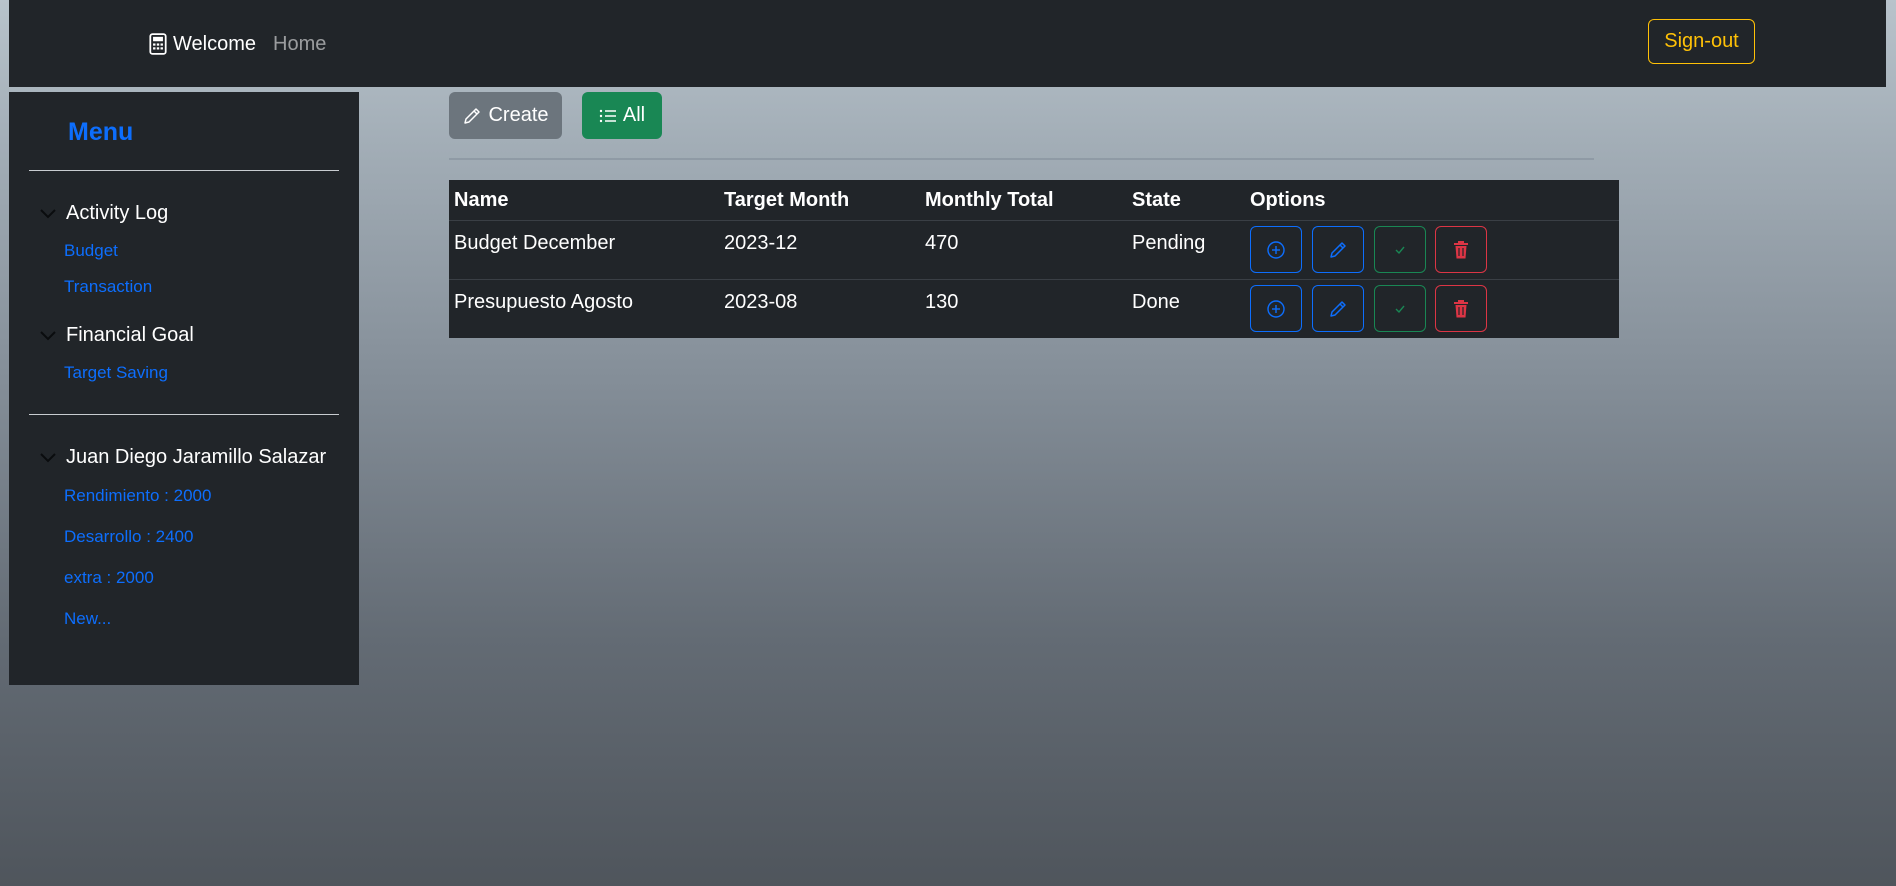  Describe the element at coordinates (518, 115) in the screenshot. I see `create-label: Create` at that location.